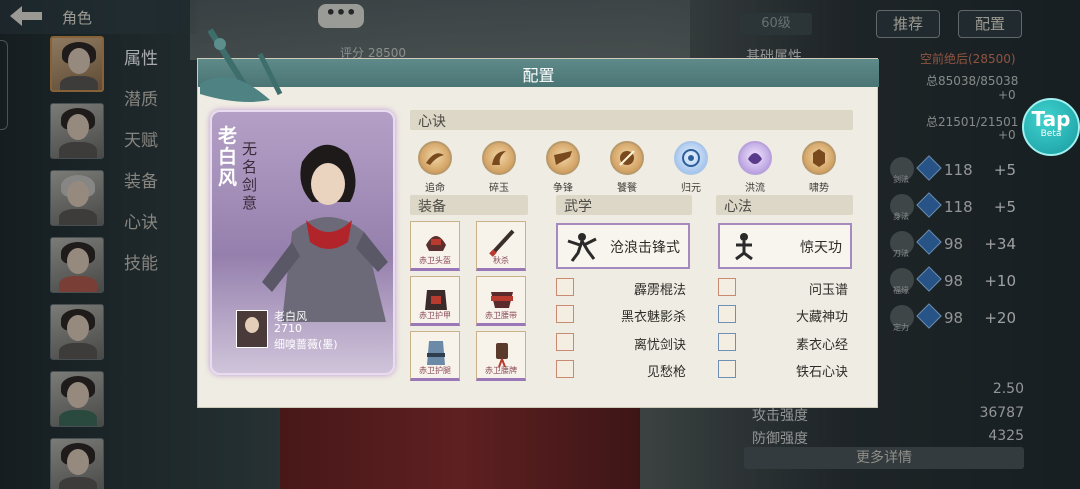 The height and width of the screenshot is (489, 1080). What do you see at coordinates (623, 246) in the screenshot?
I see `main-martial-art: 沧浪击锋式` at bounding box center [623, 246].